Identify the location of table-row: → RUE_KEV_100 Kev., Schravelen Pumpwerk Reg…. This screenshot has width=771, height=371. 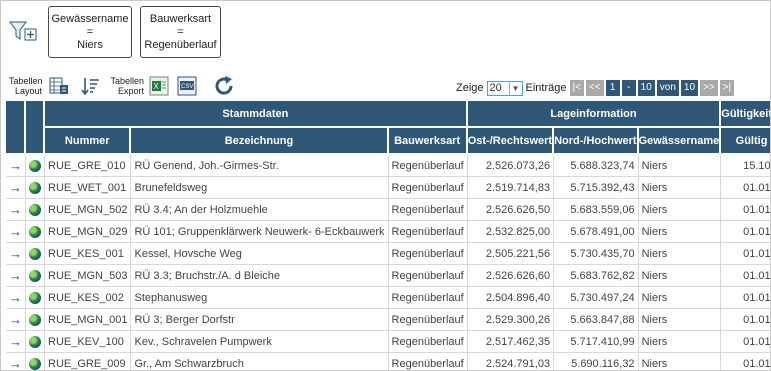
(388, 342).